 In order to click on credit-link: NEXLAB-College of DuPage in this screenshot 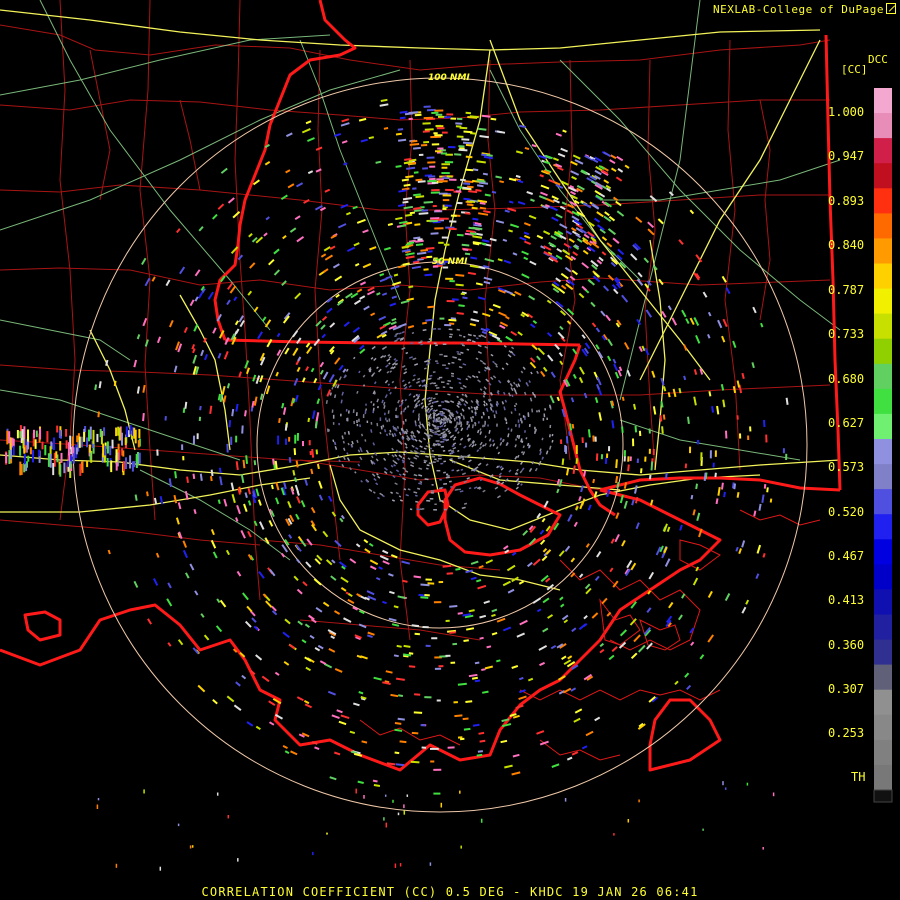, I will do `click(804, 9)`.